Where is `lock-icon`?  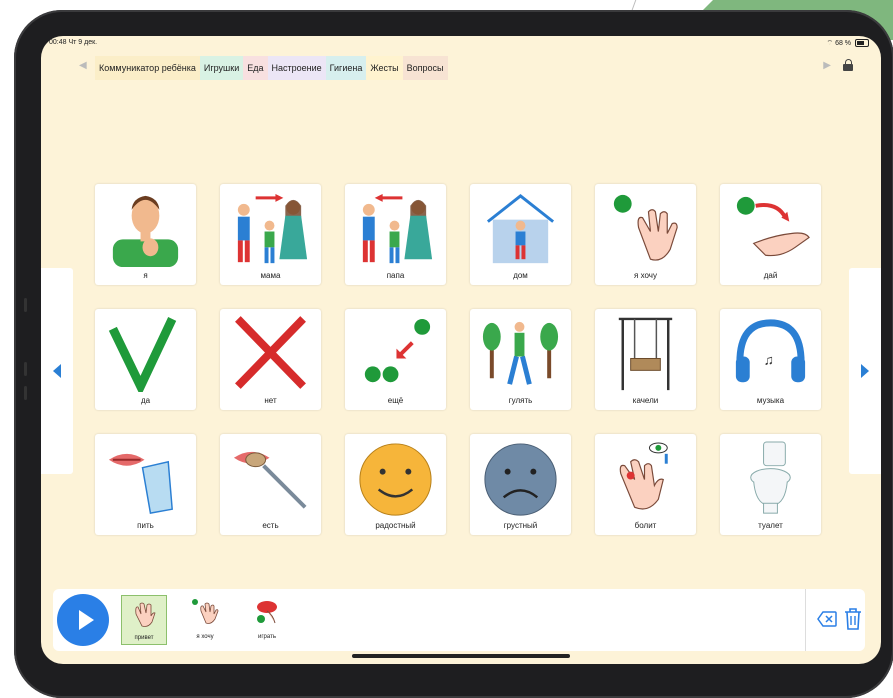
lock-icon is located at coordinates (848, 65).